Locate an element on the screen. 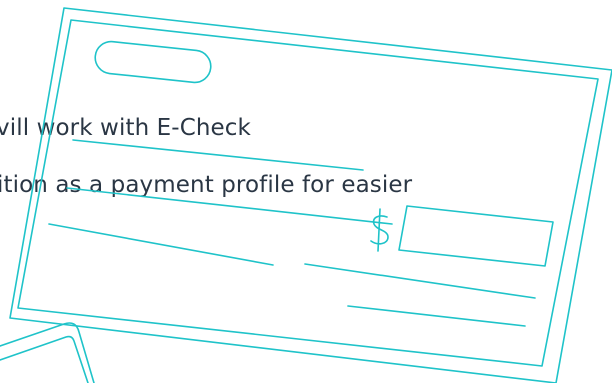 This screenshot has height=383, width=612. card-illustration-icon is located at coordinates (47, 352).